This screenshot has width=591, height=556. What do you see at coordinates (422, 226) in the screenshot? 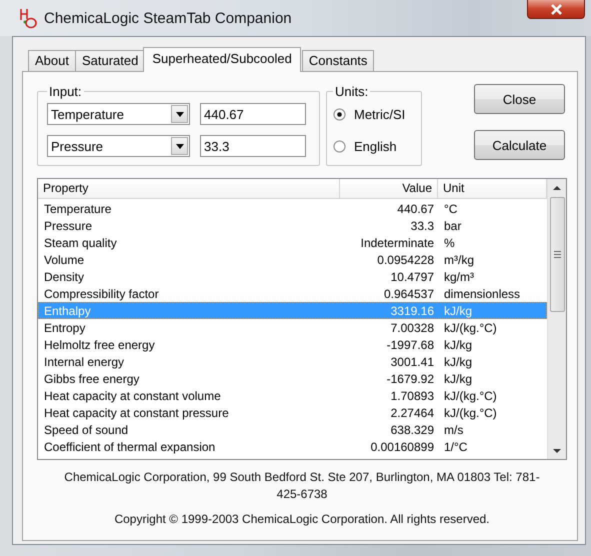
I see `value-cell-text: 33.3` at bounding box center [422, 226].